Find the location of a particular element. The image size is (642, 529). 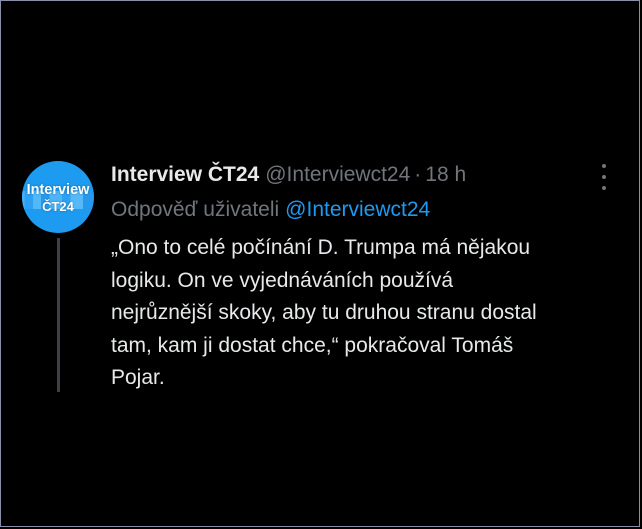

timestamp: 18 h is located at coordinates (445, 174).